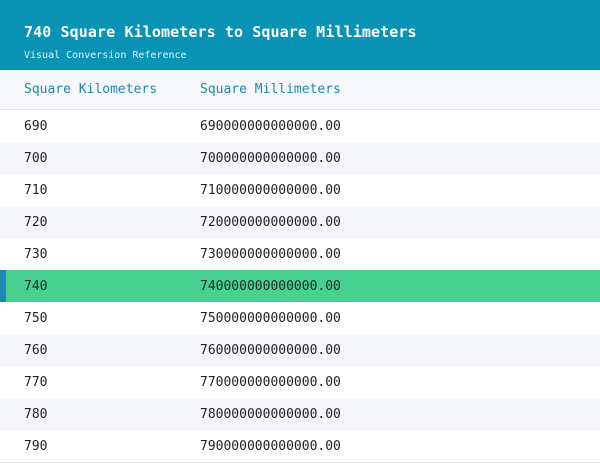 The height and width of the screenshot is (466, 600). What do you see at coordinates (36, 414) in the screenshot?
I see `km2-cell: 780` at bounding box center [36, 414].